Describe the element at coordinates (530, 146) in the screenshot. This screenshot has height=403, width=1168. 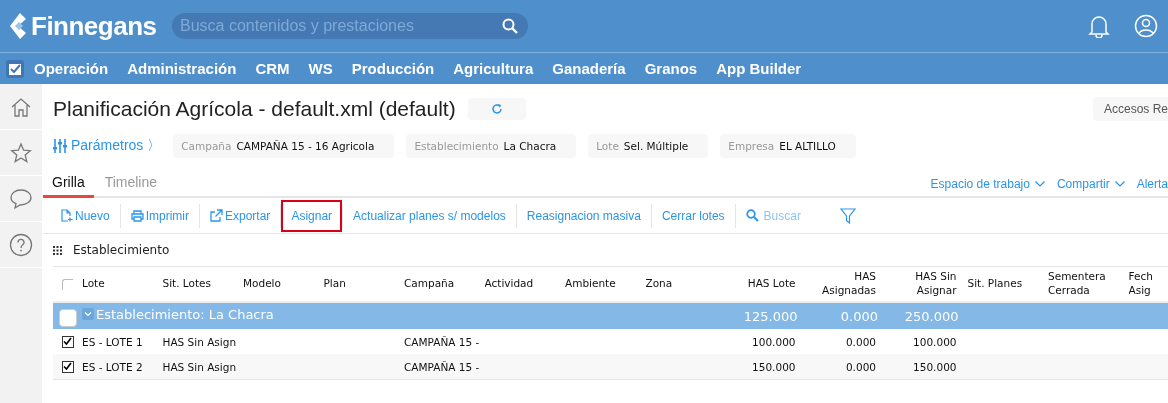
I see `filter-value: La Chacra` at that location.